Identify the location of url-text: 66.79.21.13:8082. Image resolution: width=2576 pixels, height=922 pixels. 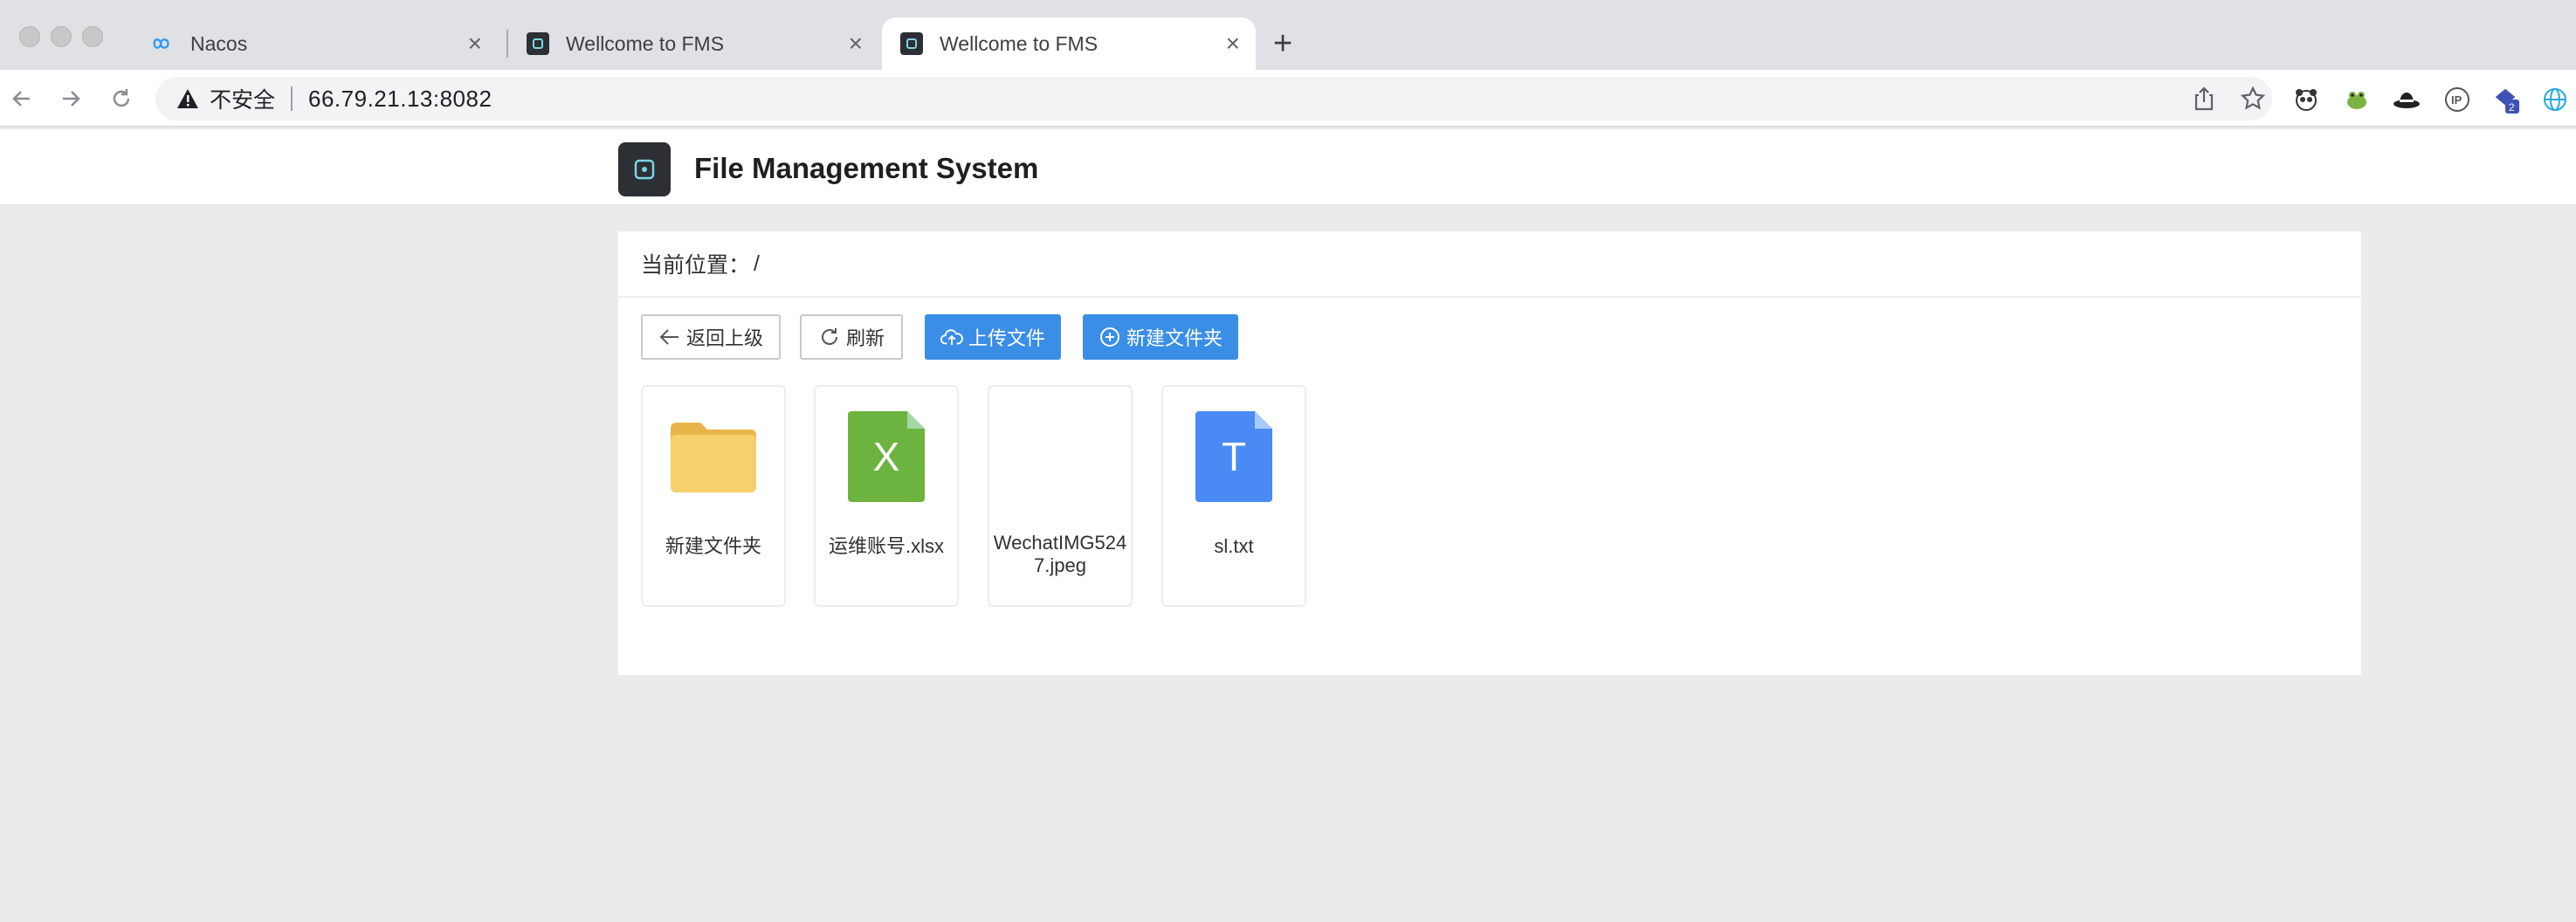
(400, 99).